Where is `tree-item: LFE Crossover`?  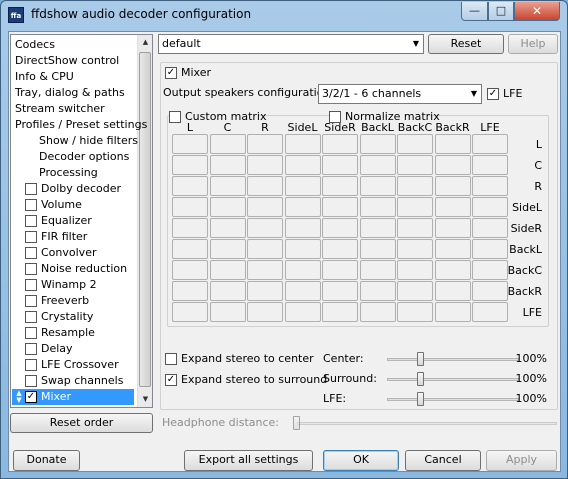
tree-item: LFE Crossover is located at coordinates (79, 365).